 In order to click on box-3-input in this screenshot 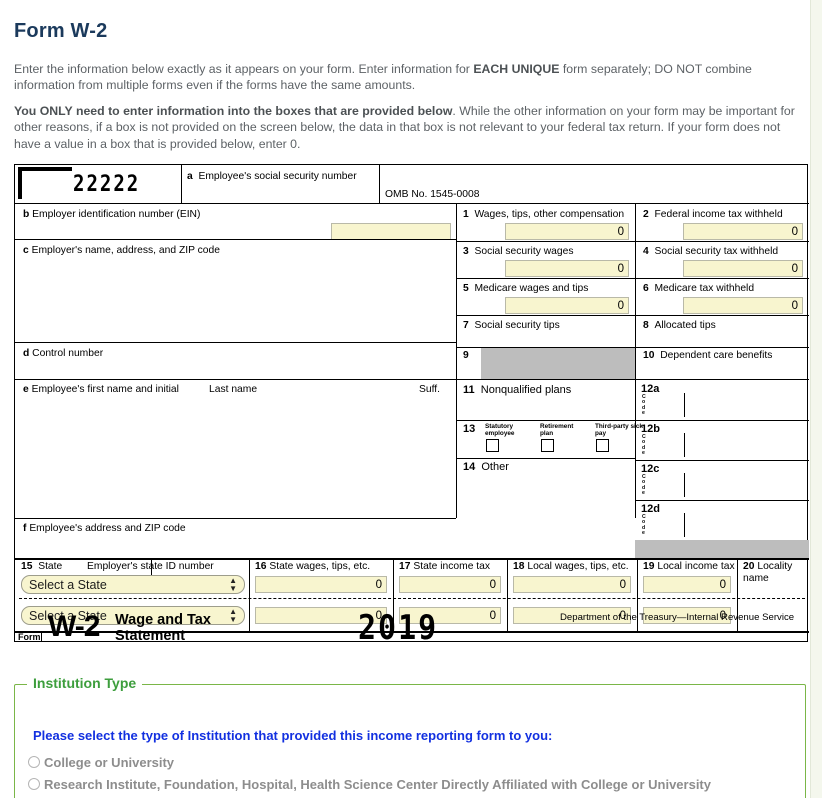, I will do `click(567, 268)`.